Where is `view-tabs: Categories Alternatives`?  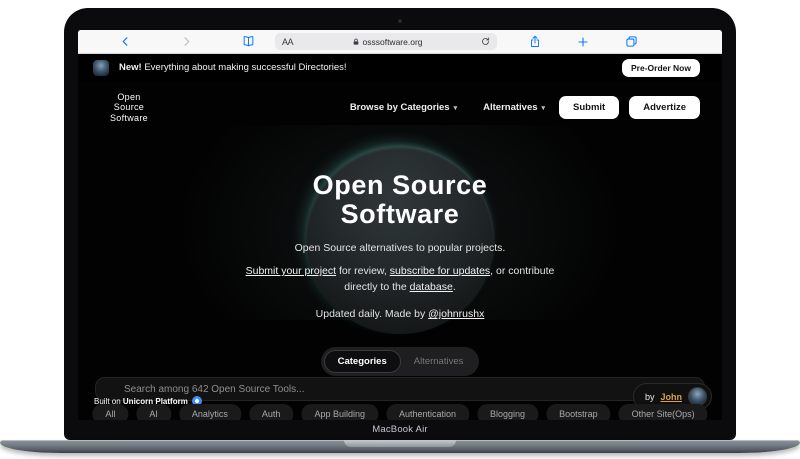 view-tabs: Categories Alternatives is located at coordinates (400, 361).